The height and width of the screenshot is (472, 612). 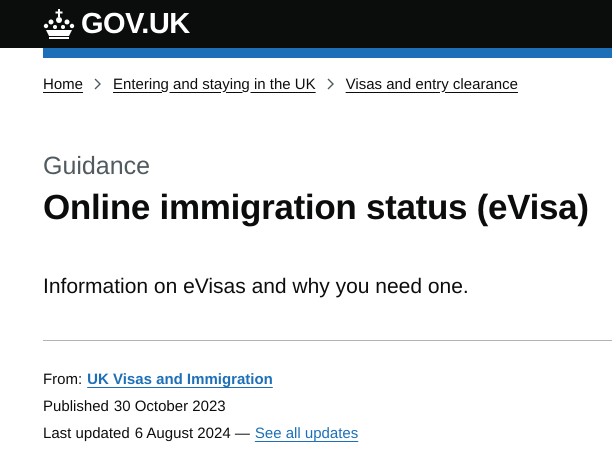 I want to click on organisation-link: UK Visas and Immigration, so click(x=180, y=380).